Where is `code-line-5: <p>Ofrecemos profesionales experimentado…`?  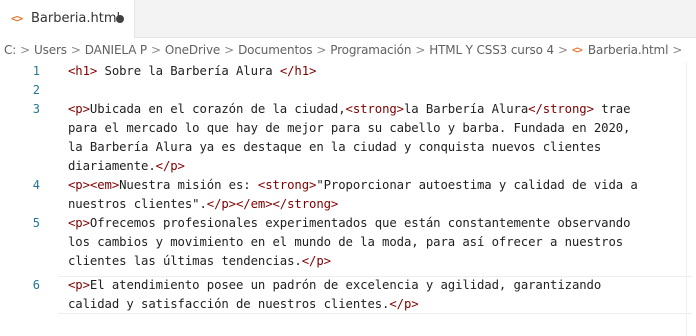 code-line-5: <p>Ofrecemos profesionales experimentado… is located at coordinates (349, 223).